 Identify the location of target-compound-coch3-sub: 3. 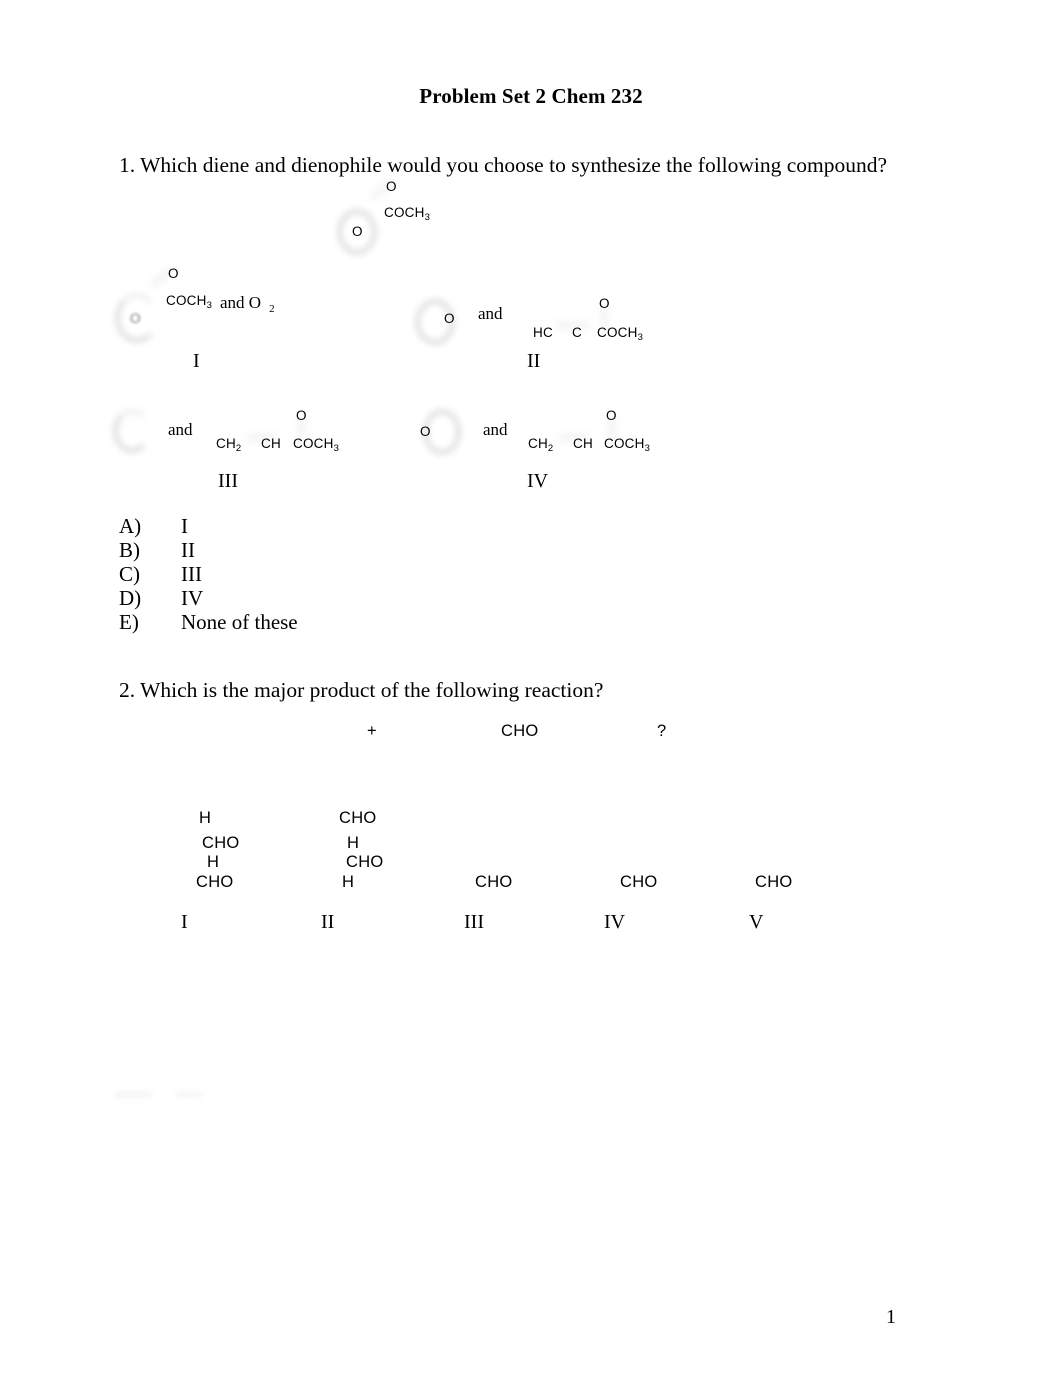
(427, 217).